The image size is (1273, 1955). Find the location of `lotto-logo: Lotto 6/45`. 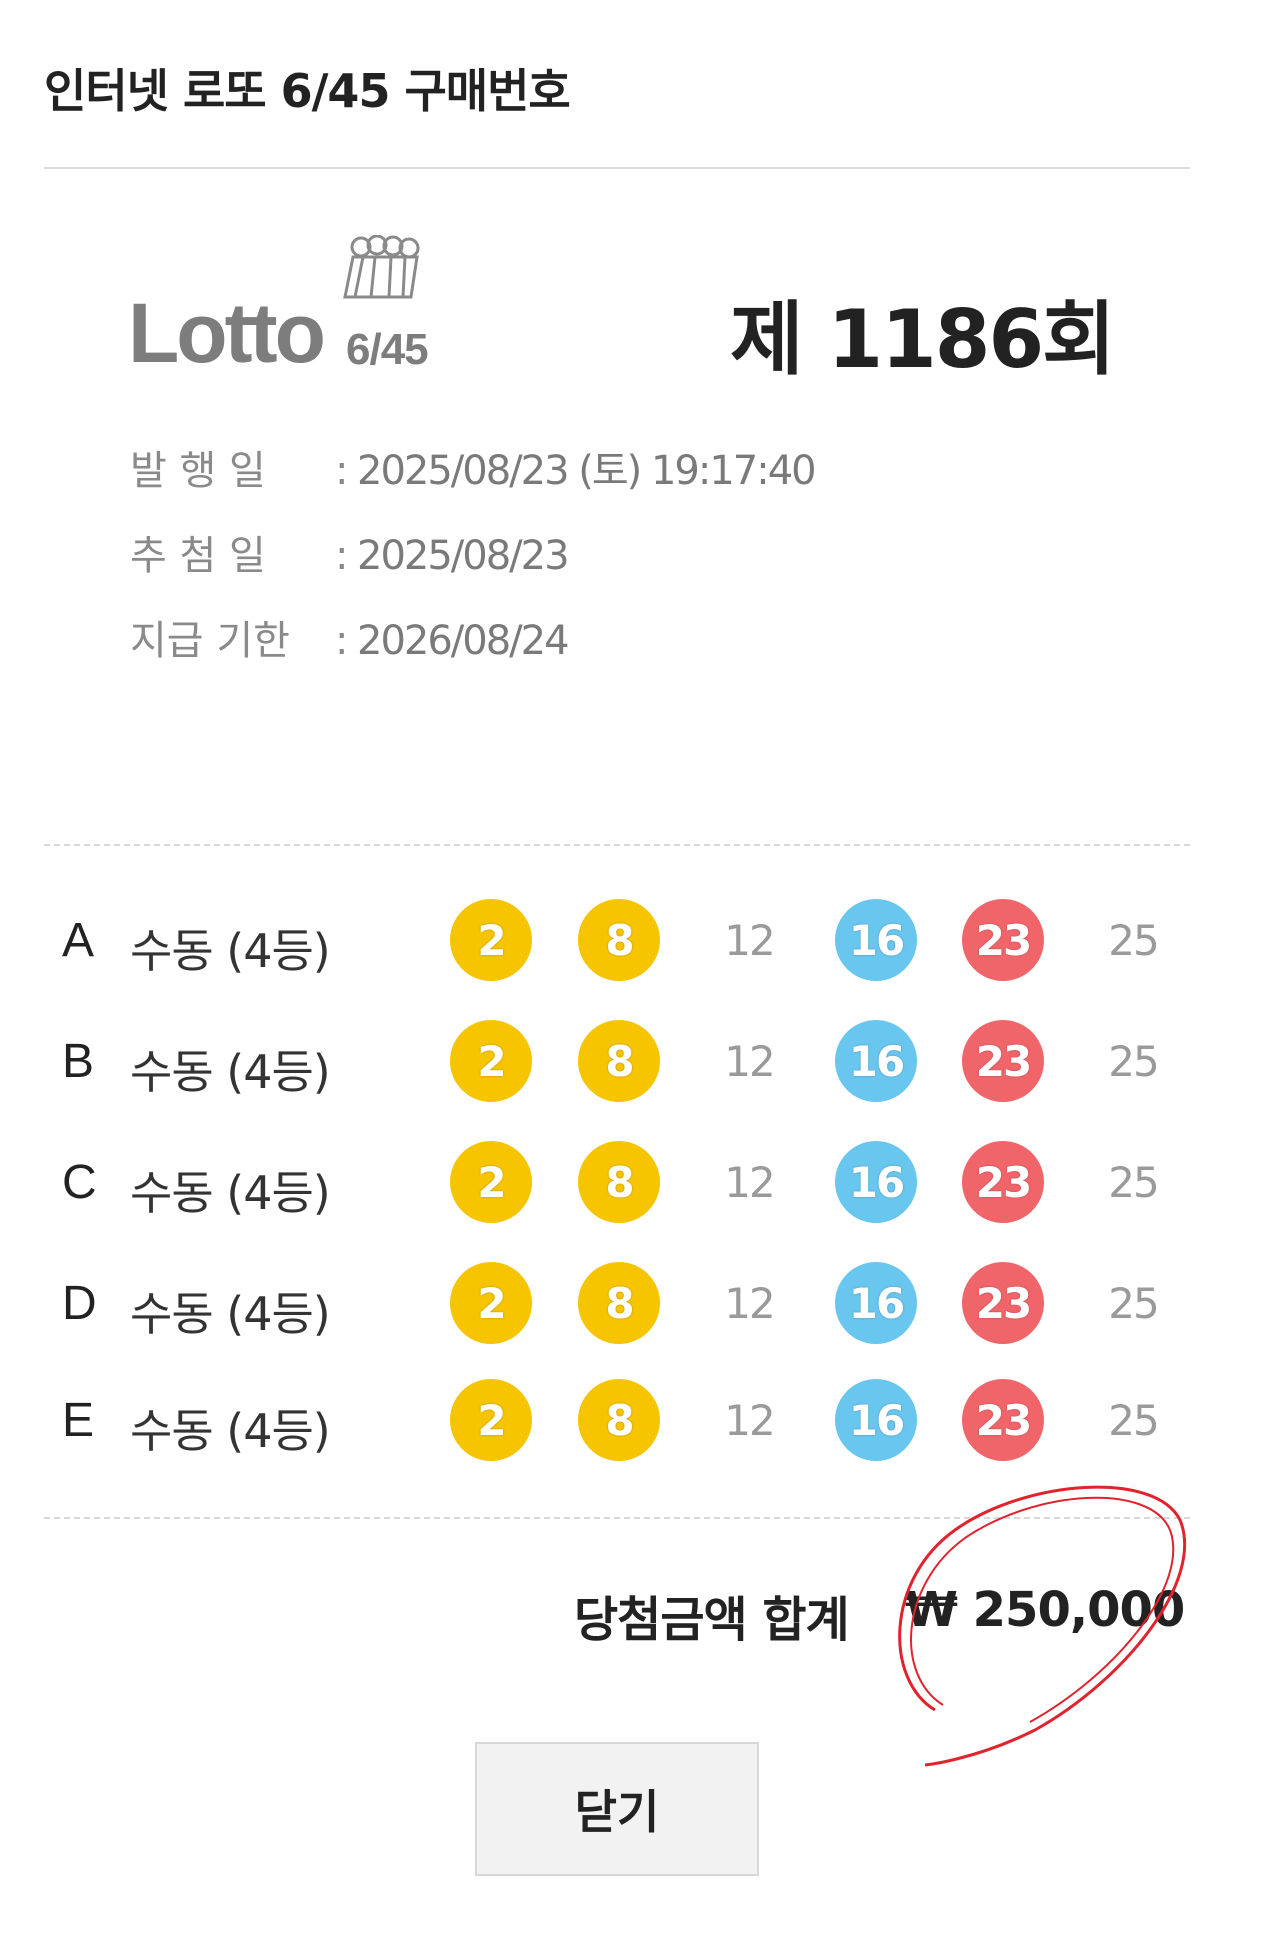

lotto-logo: Lotto 6/45 is located at coordinates (293, 307).